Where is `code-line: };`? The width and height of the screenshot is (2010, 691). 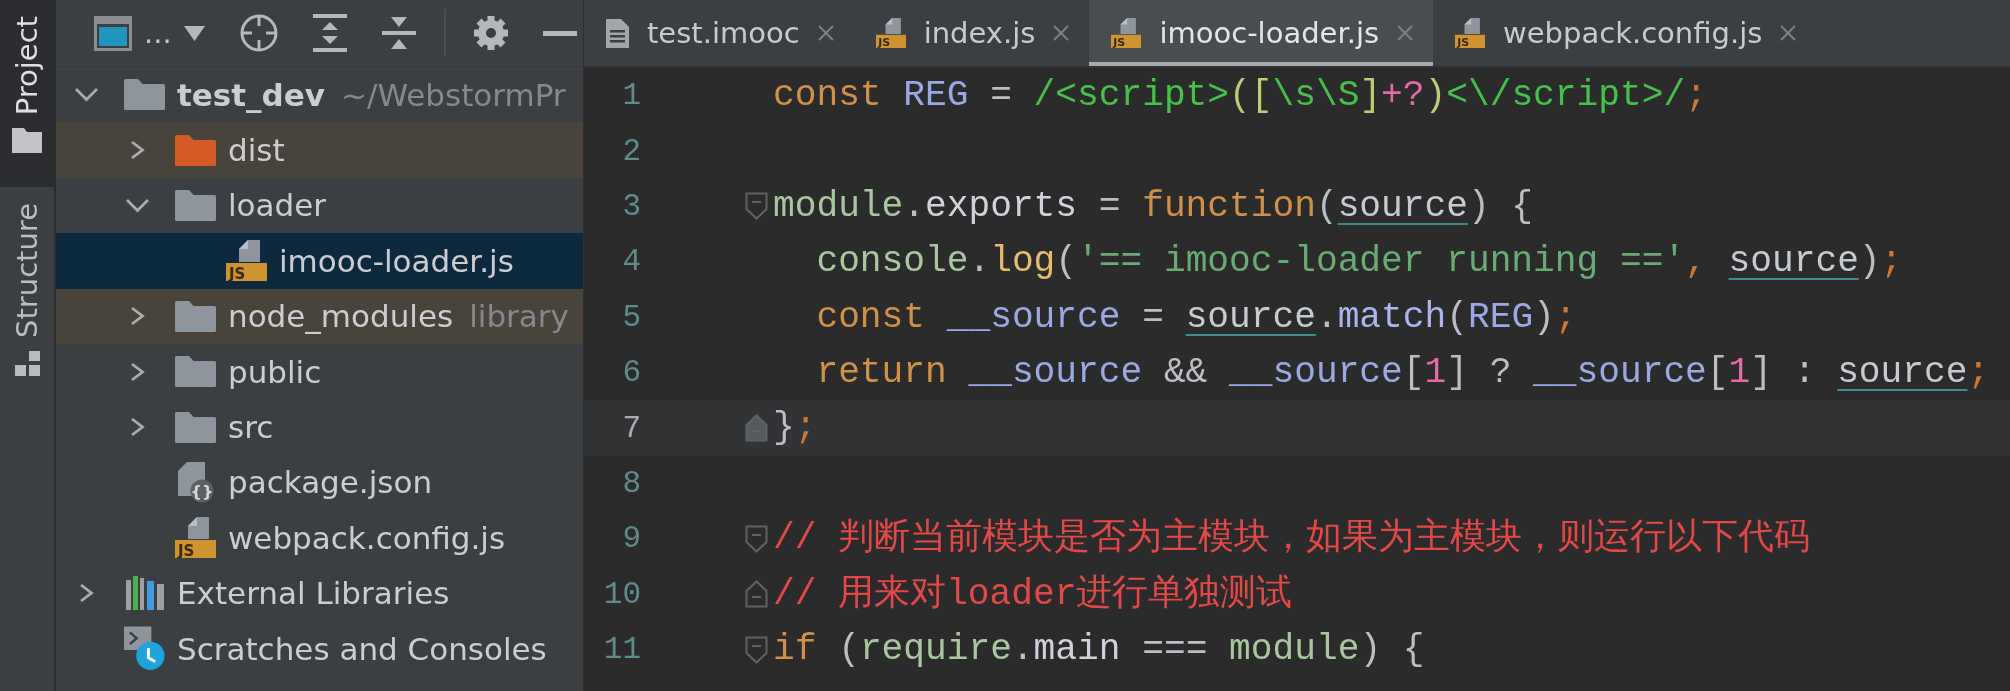 code-line: }; is located at coordinates (795, 428).